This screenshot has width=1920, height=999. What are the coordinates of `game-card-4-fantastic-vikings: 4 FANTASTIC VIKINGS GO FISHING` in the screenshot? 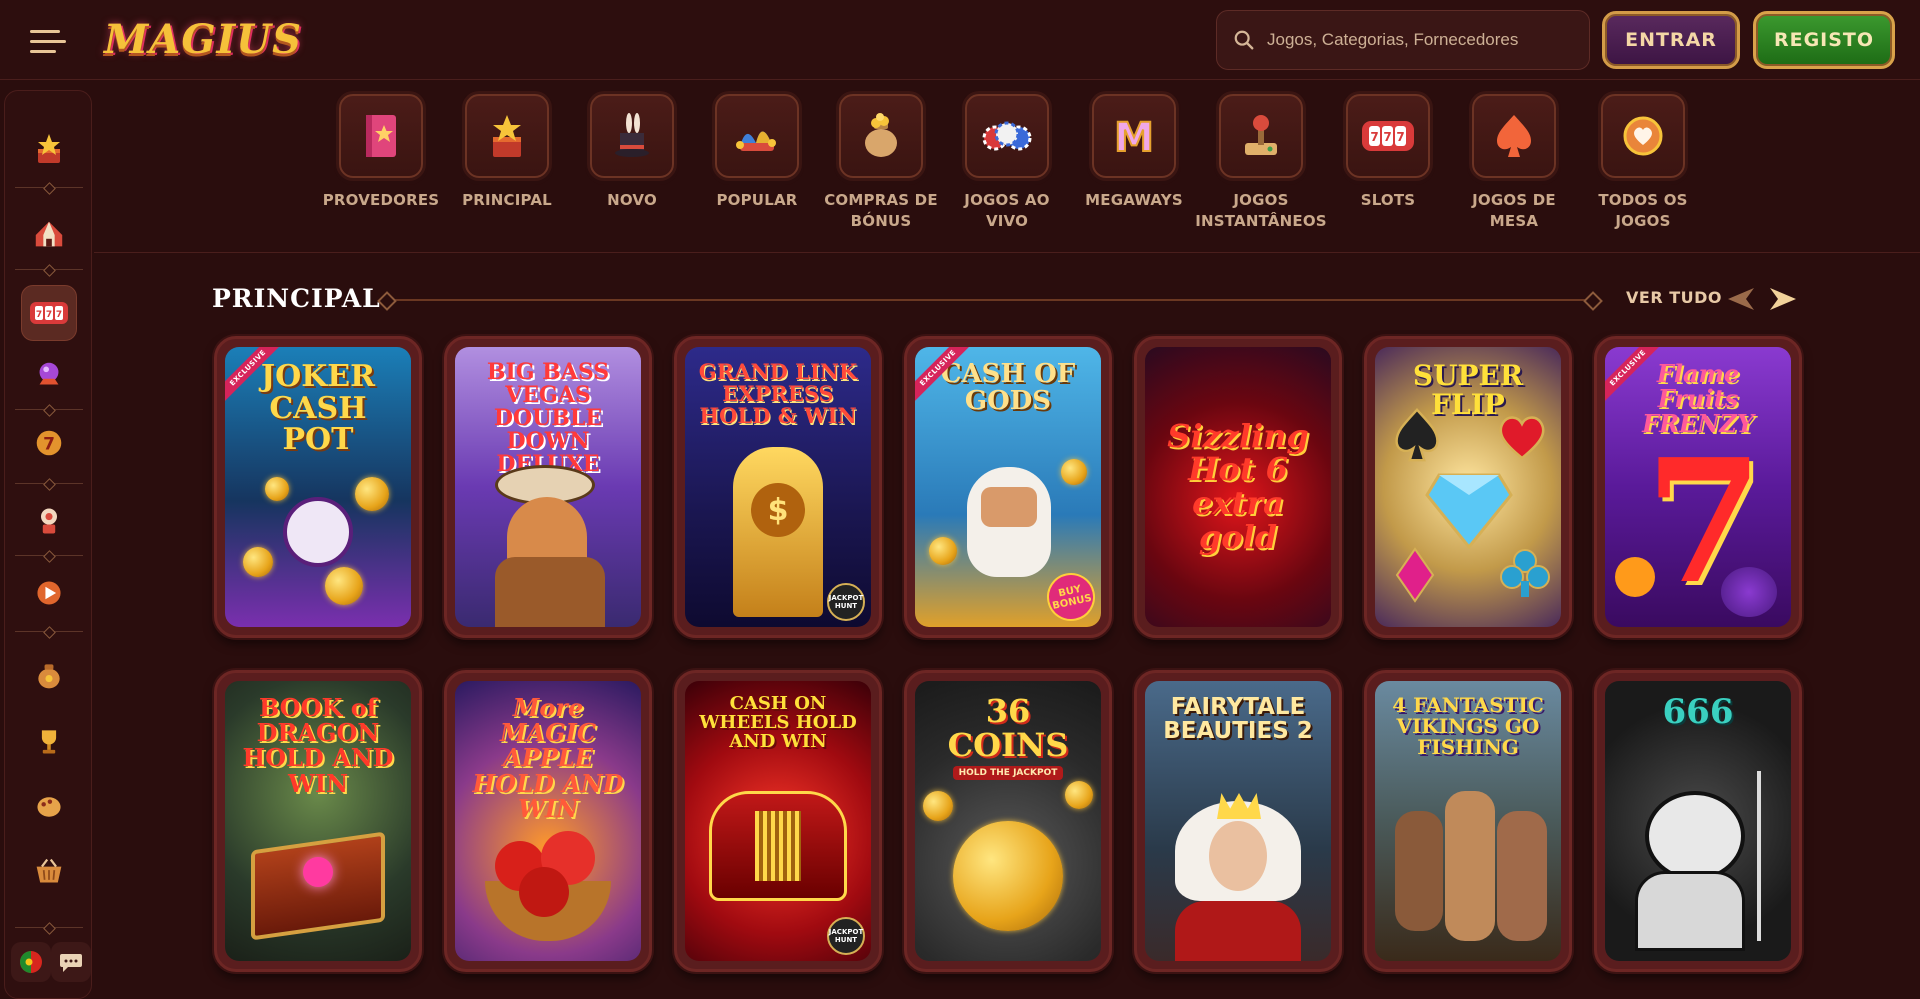 It's located at (1468, 821).